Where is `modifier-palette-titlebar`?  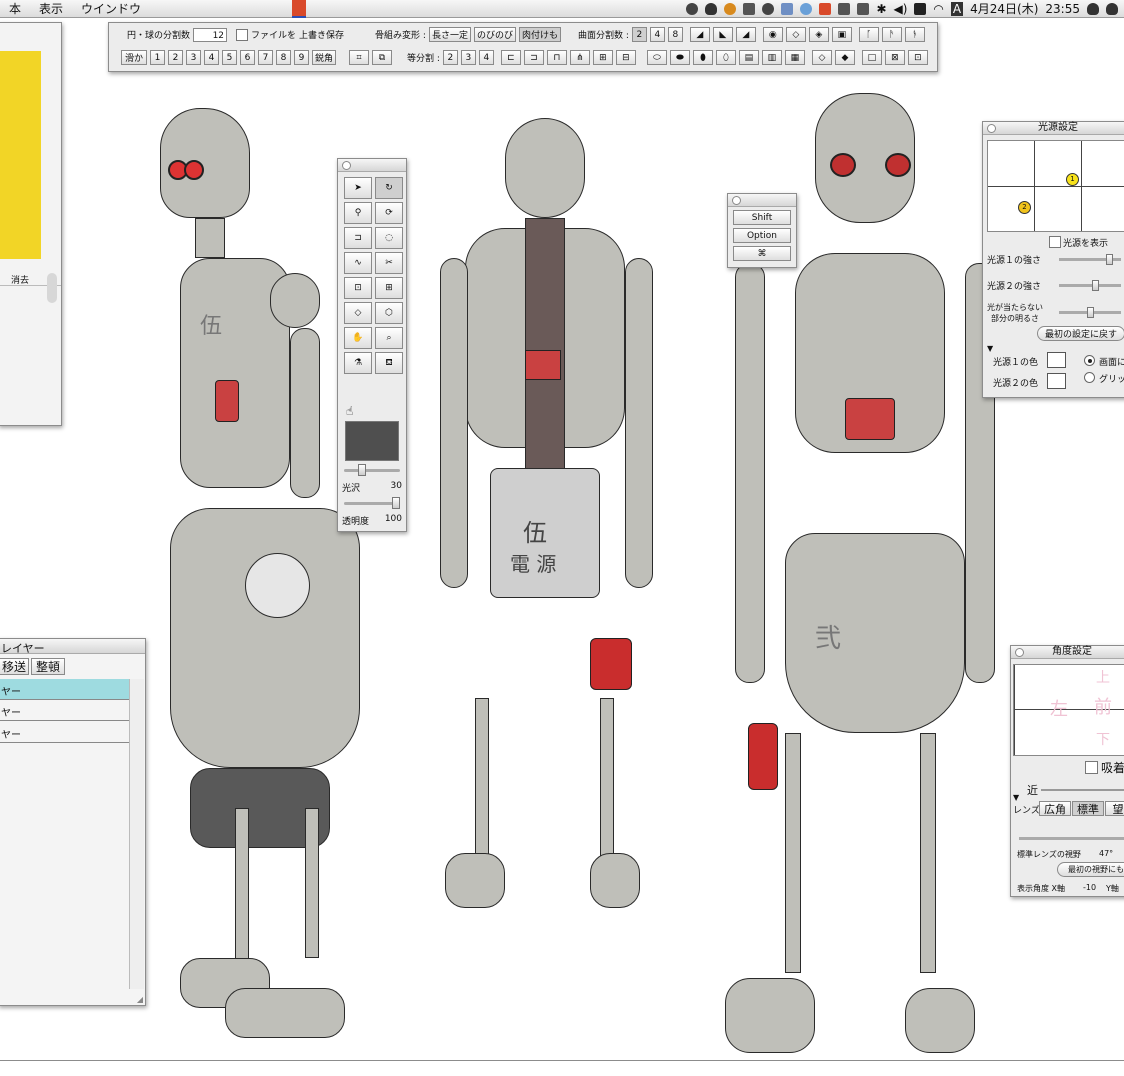 modifier-palette-titlebar is located at coordinates (762, 200).